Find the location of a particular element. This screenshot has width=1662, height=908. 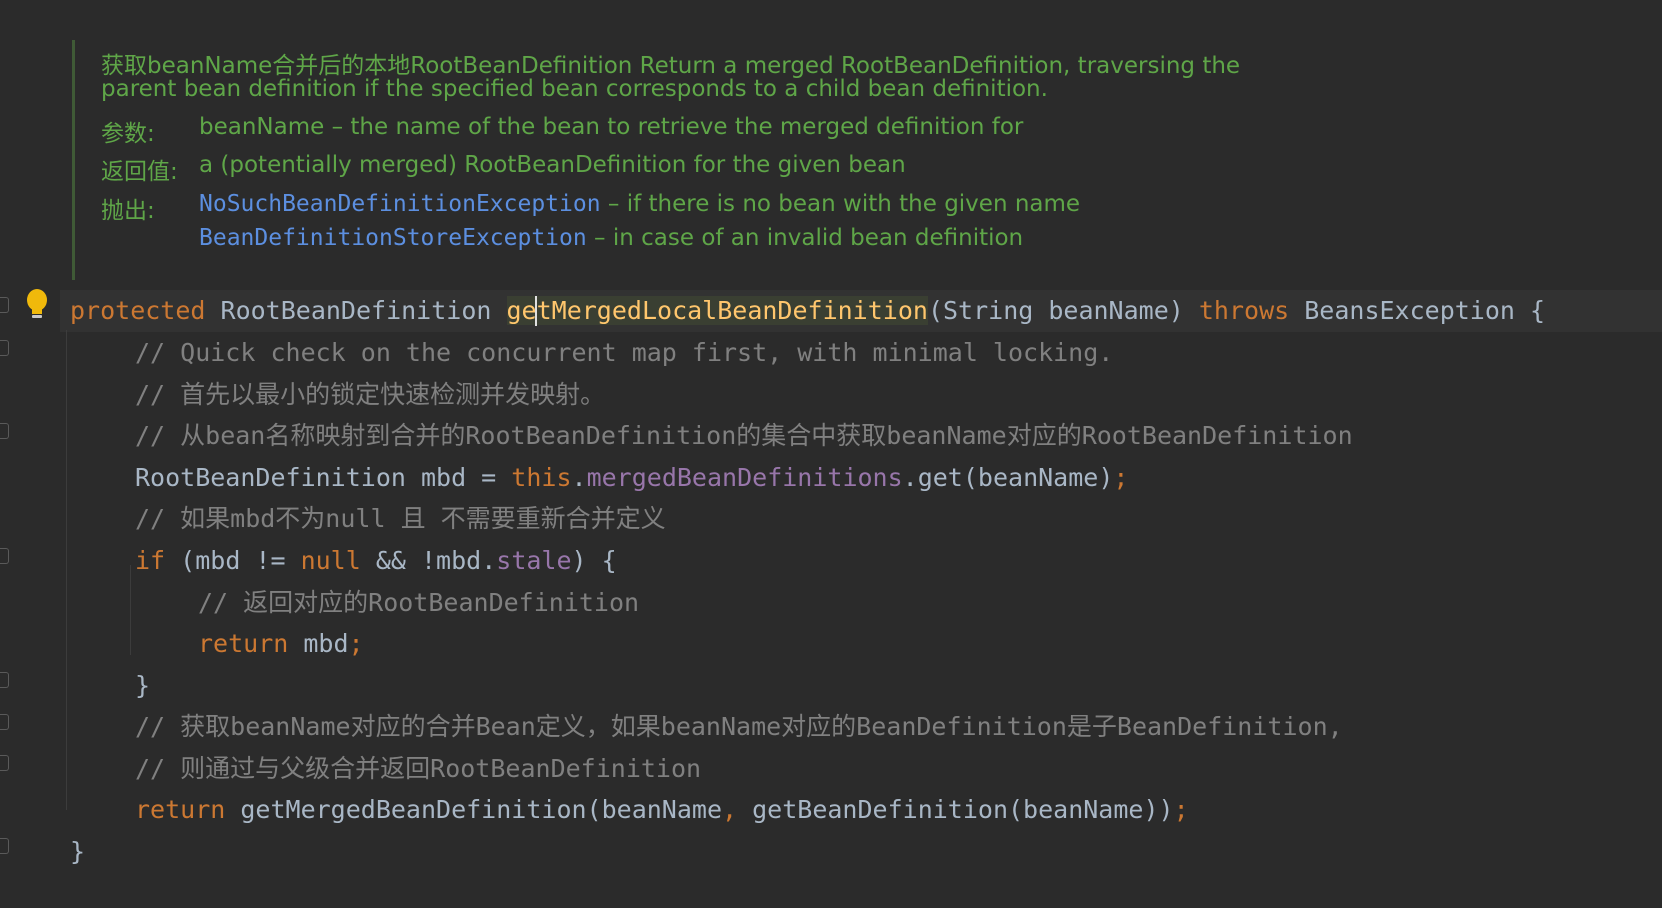

text-cursor is located at coordinates (536, 311).